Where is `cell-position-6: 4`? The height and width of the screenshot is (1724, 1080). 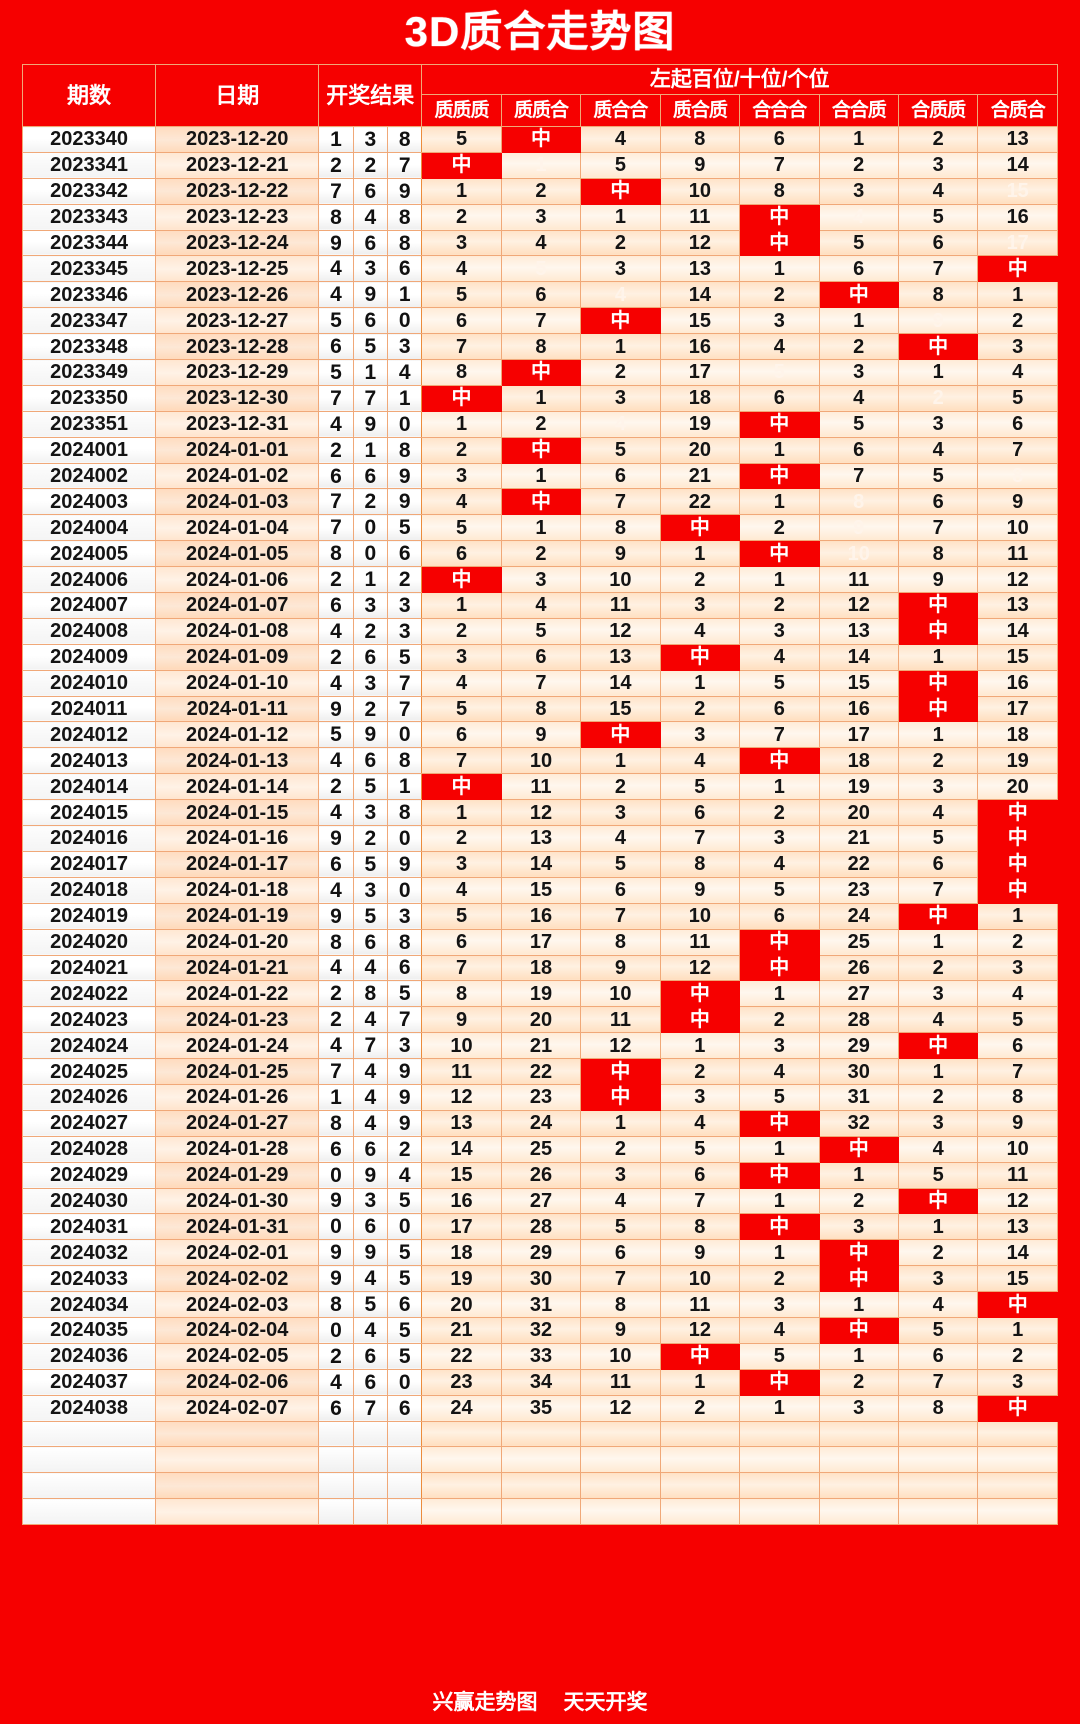
cell-position-6: 4 is located at coordinates (858, 217).